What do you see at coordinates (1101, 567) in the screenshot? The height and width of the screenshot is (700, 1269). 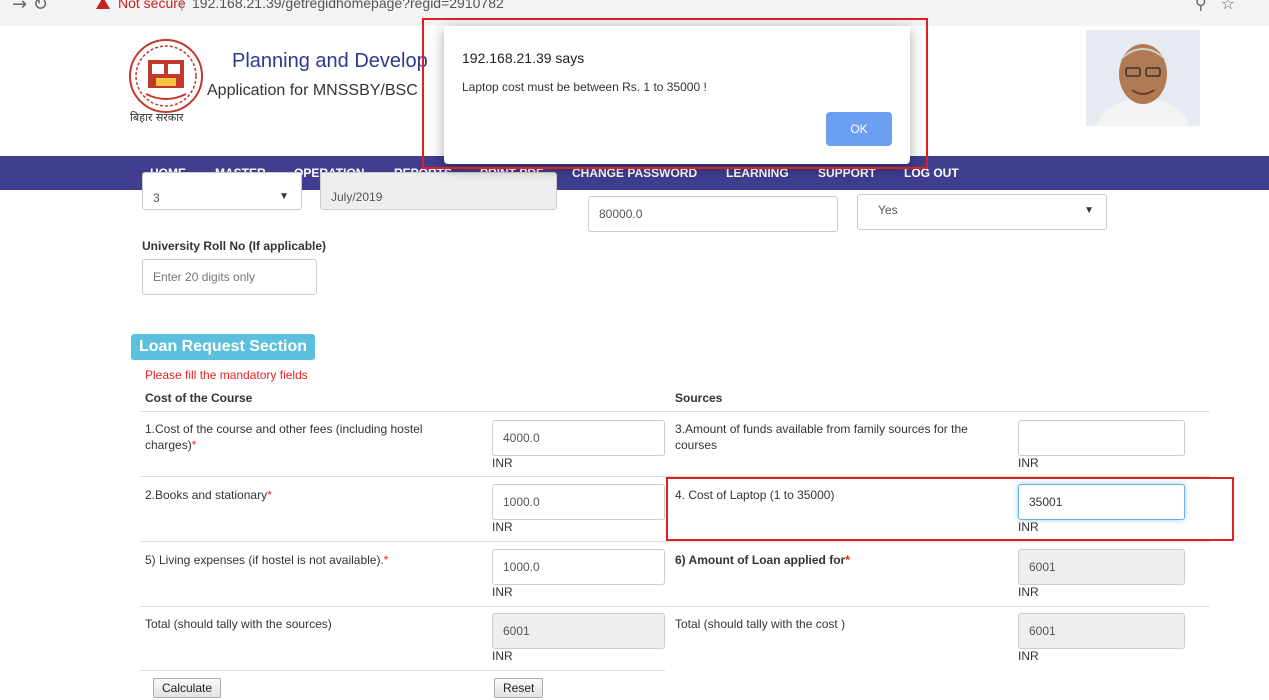 I see `loan-amount-field: 6001` at bounding box center [1101, 567].